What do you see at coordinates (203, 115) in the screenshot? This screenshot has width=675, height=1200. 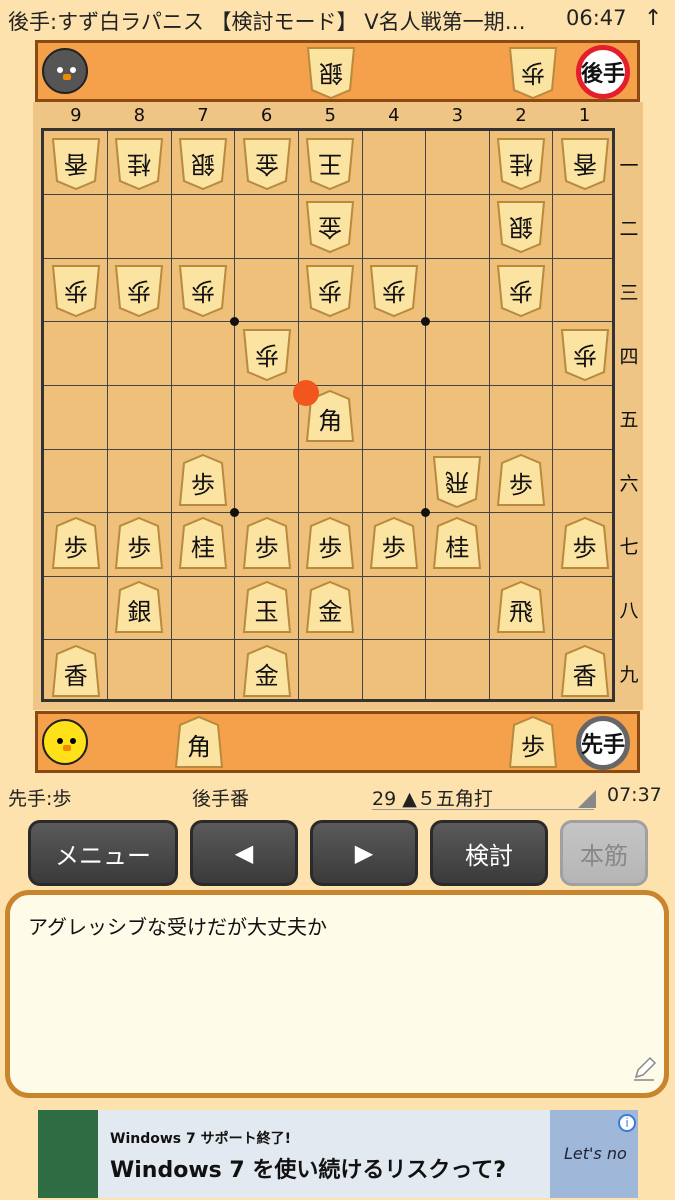 I see `file-label: 7` at bounding box center [203, 115].